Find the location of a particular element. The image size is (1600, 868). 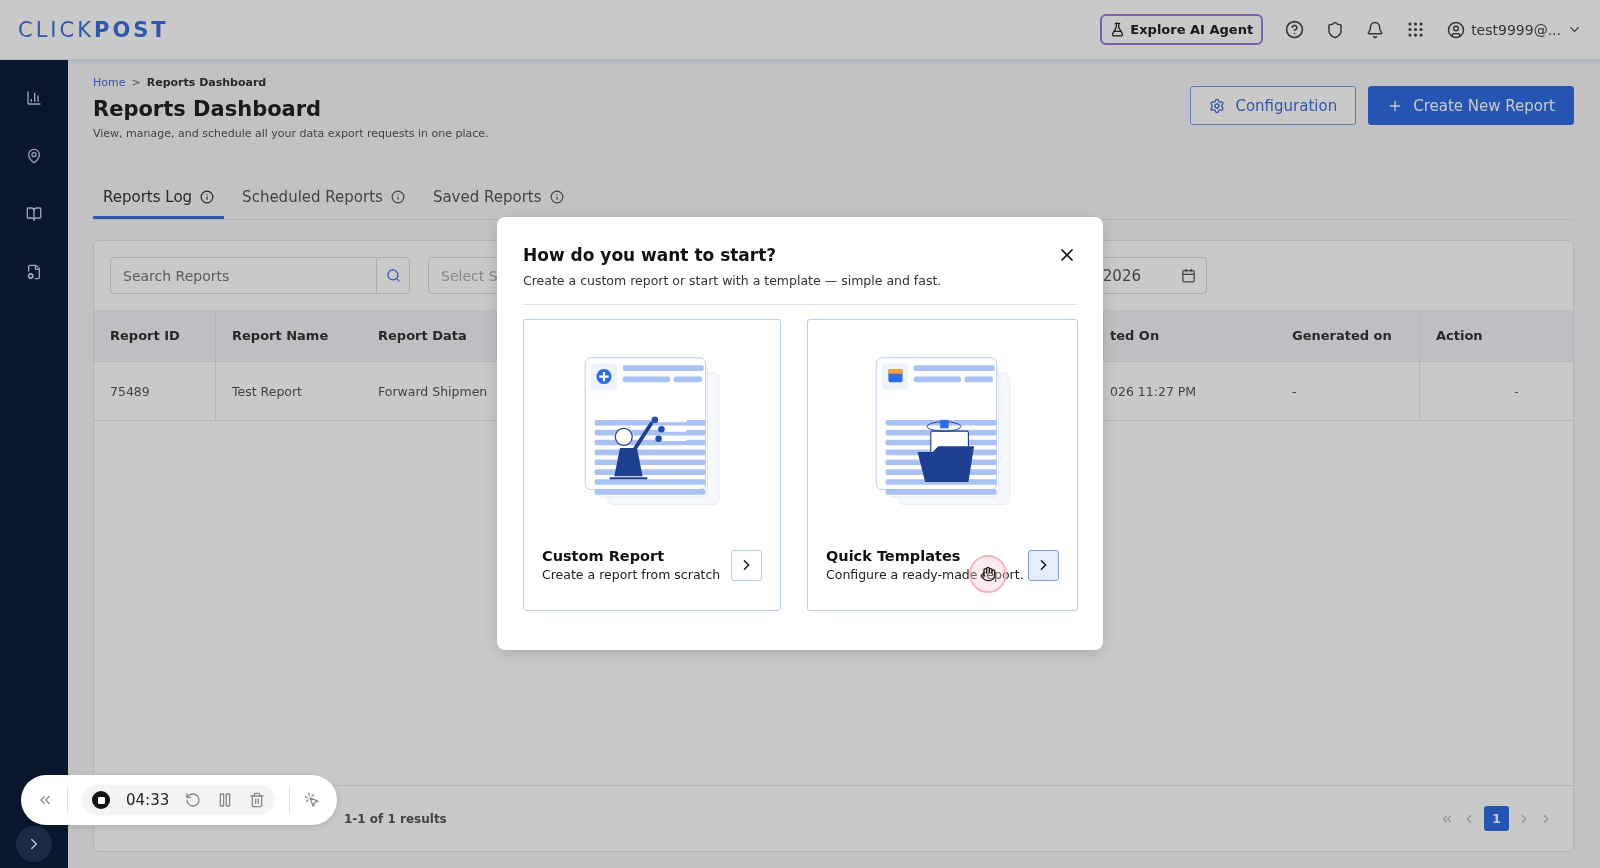

search-field: Search Reports is located at coordinates (243, 275).